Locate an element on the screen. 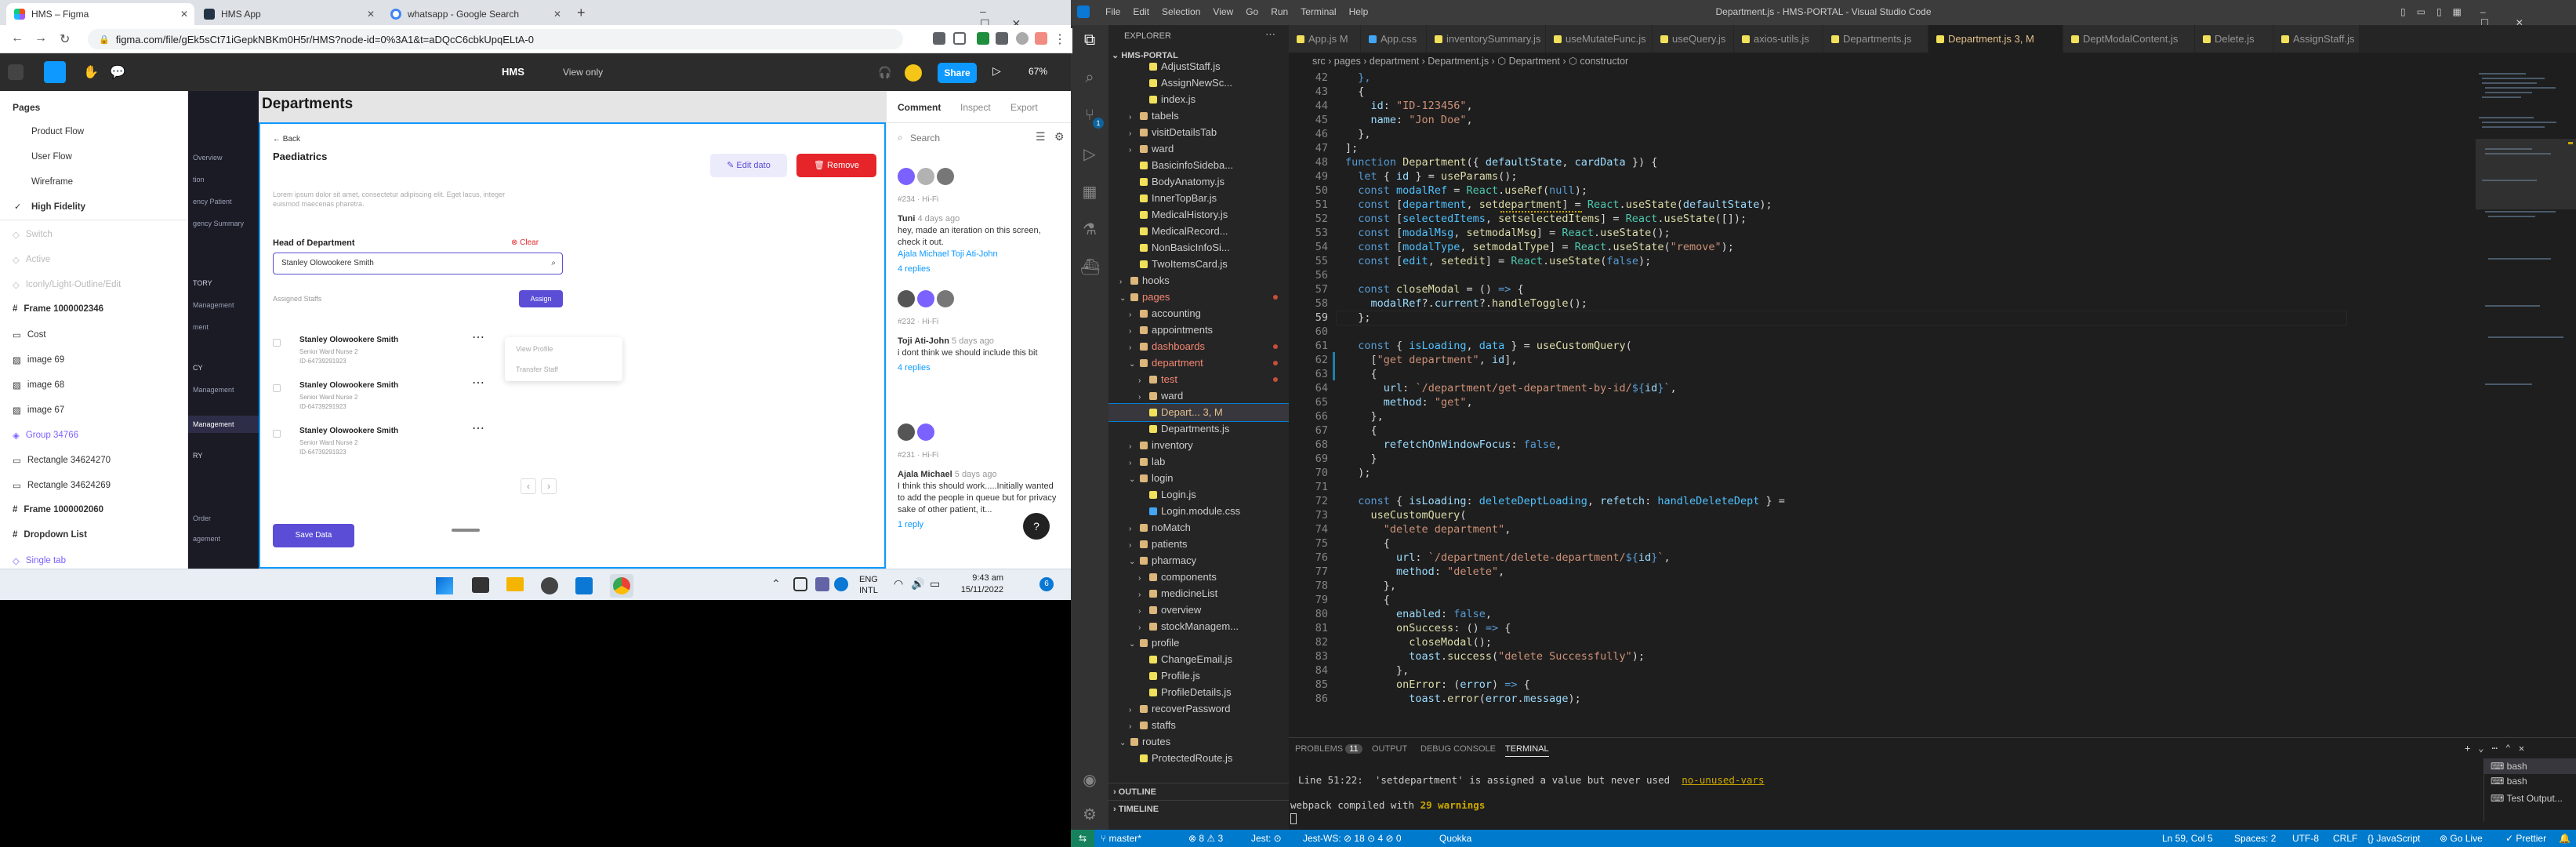 Image resolution: width=2576 pixels, height=847 pixels. tree-file: TwoItemsCard.js is located at coordinates (1198, 264).